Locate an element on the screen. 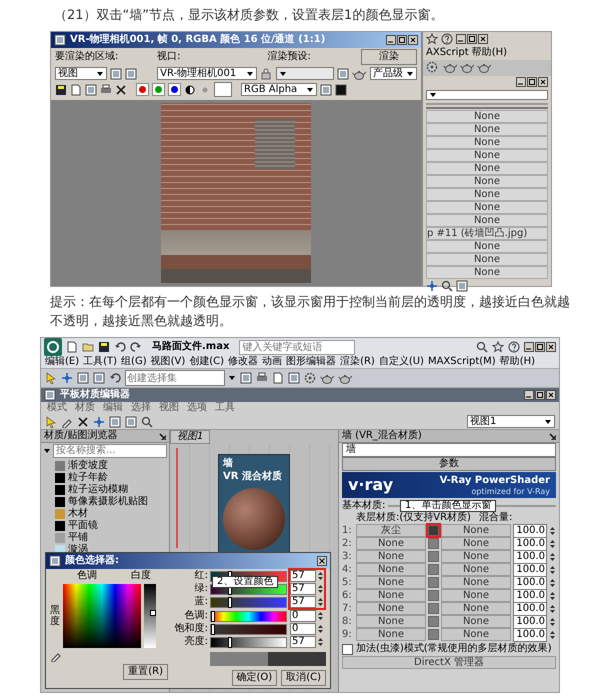  menu-item: MAXScript(M) is located at coordinates (462, 362).